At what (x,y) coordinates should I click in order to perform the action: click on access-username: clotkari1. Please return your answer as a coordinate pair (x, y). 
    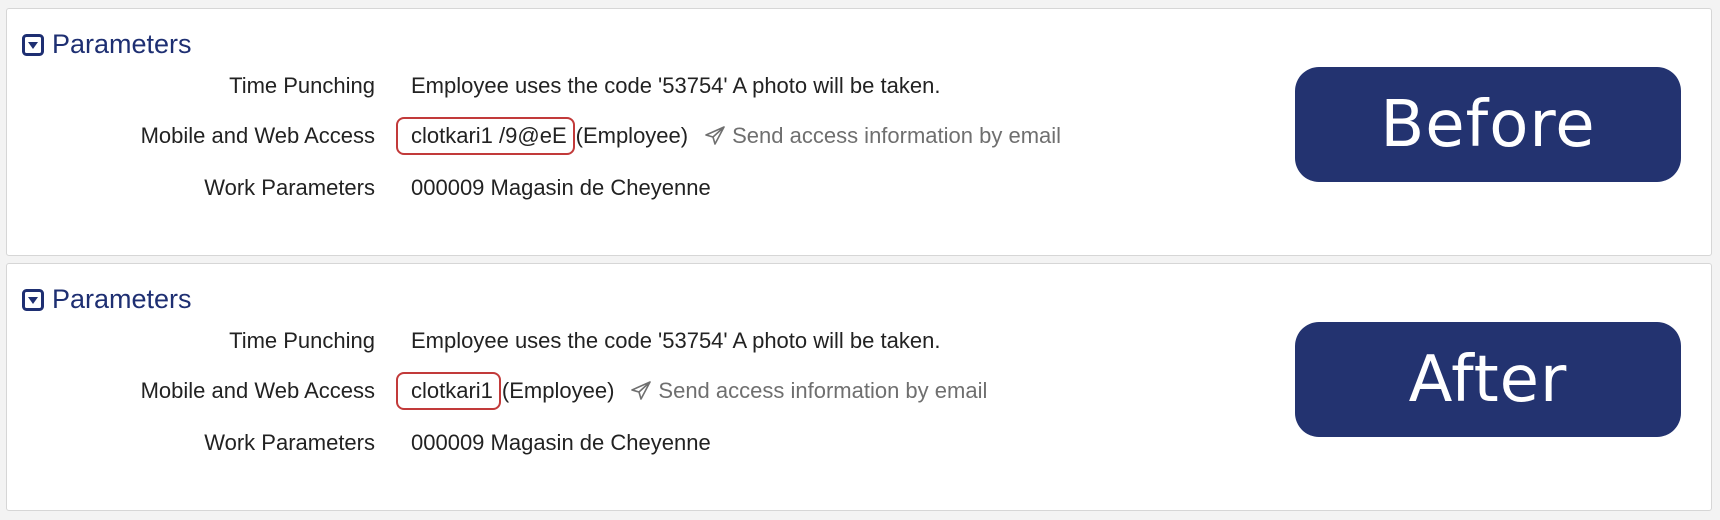
    Looking at the image, I should click on (448, 391).